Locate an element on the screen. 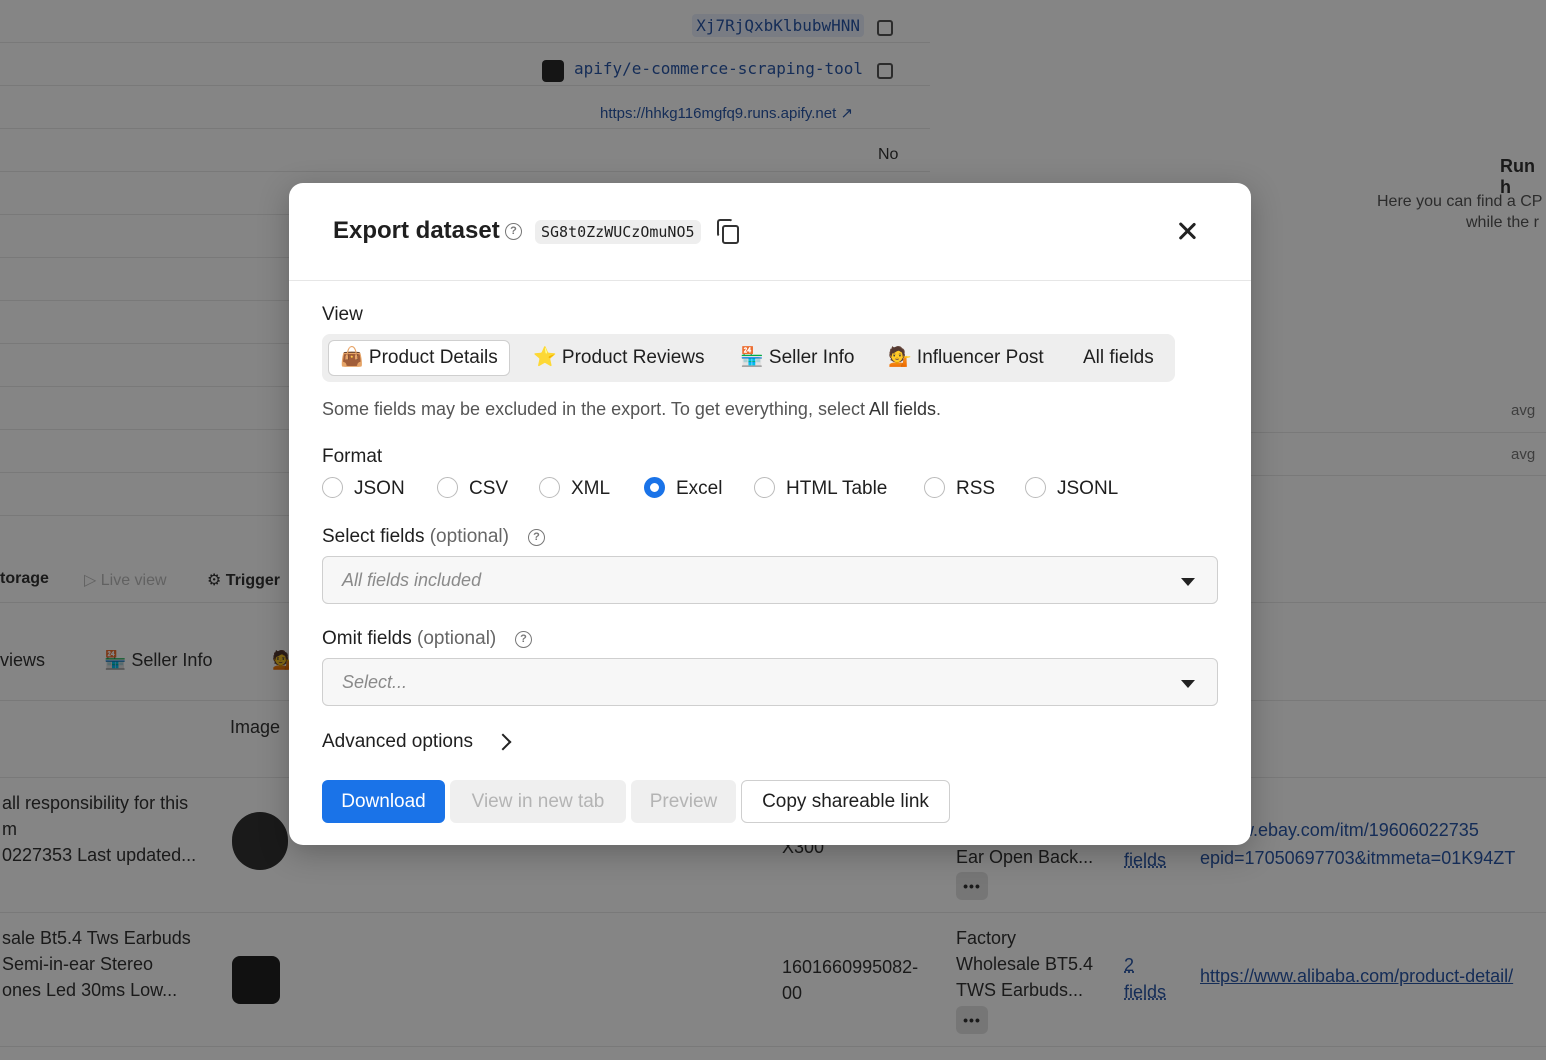 Image resolution: width=1546 pixels, height=1060 pixels. tab-seller-info: 🏪 Seller Info is located at coordinates (797, 358).